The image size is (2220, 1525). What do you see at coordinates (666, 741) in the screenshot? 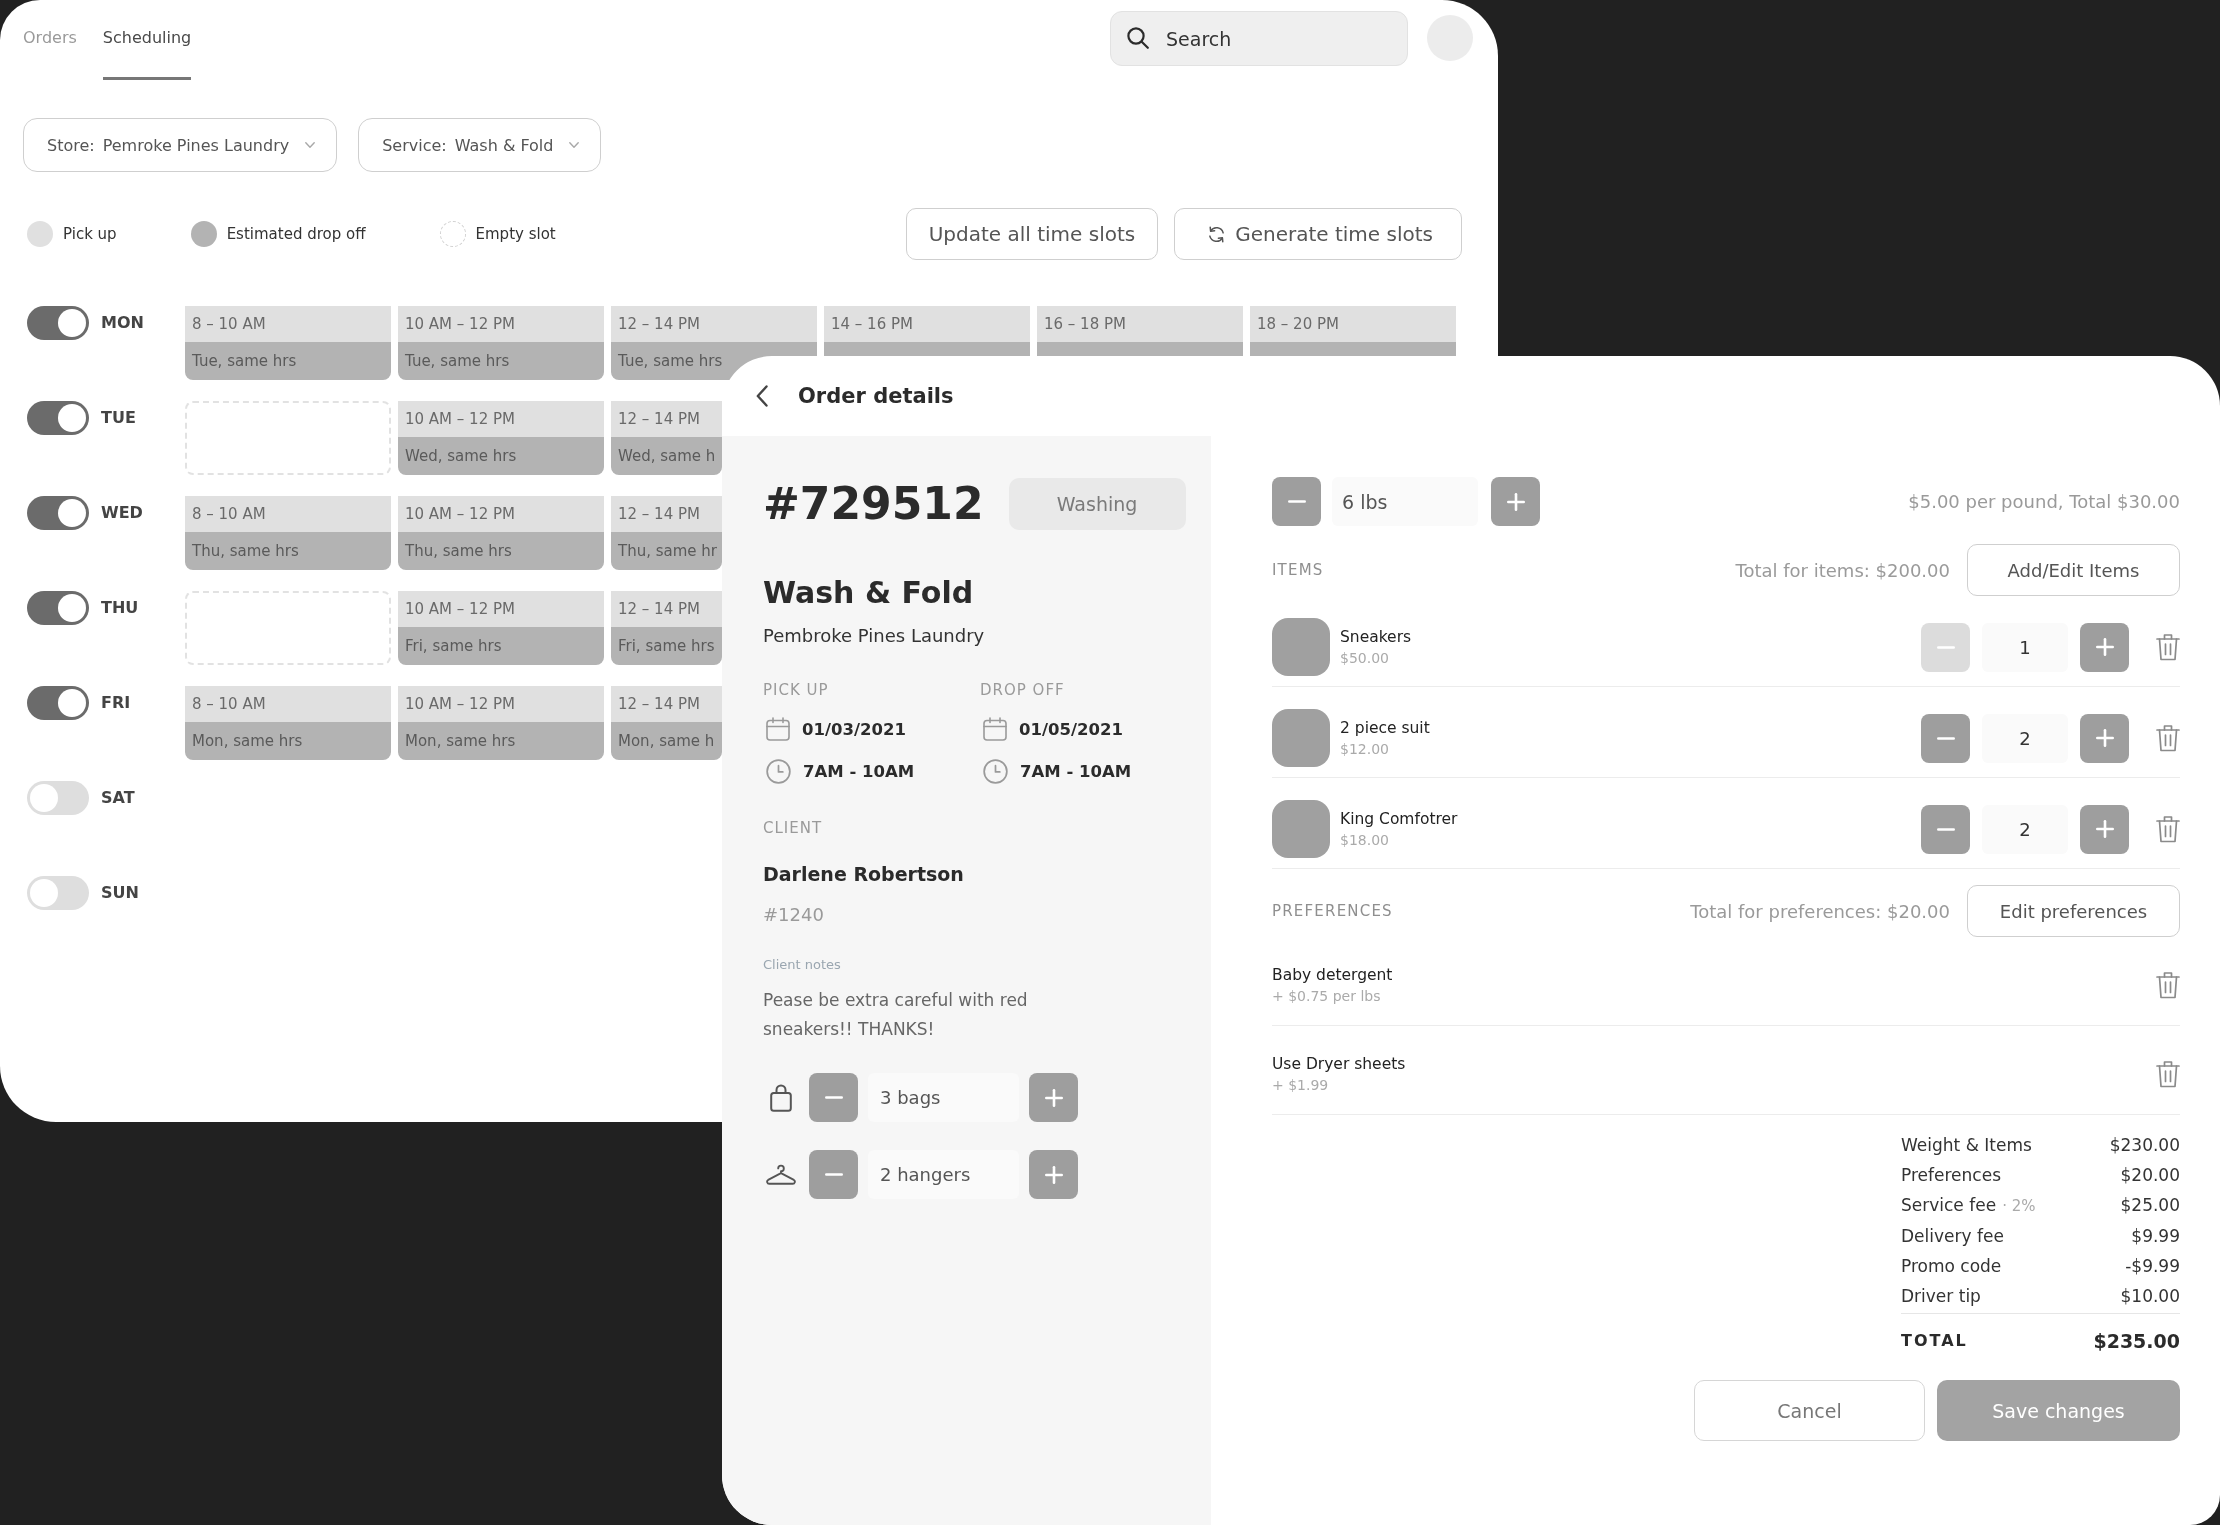
I see `dropoff-time: Mon, same h` at bounding box center [666, 741].